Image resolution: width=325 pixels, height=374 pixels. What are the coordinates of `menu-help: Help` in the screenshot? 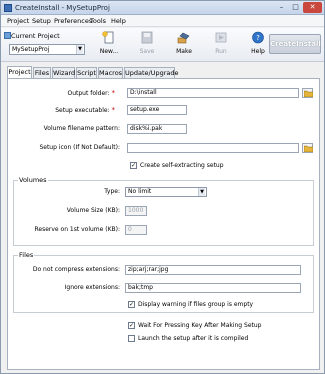 It's located at (118, 21).